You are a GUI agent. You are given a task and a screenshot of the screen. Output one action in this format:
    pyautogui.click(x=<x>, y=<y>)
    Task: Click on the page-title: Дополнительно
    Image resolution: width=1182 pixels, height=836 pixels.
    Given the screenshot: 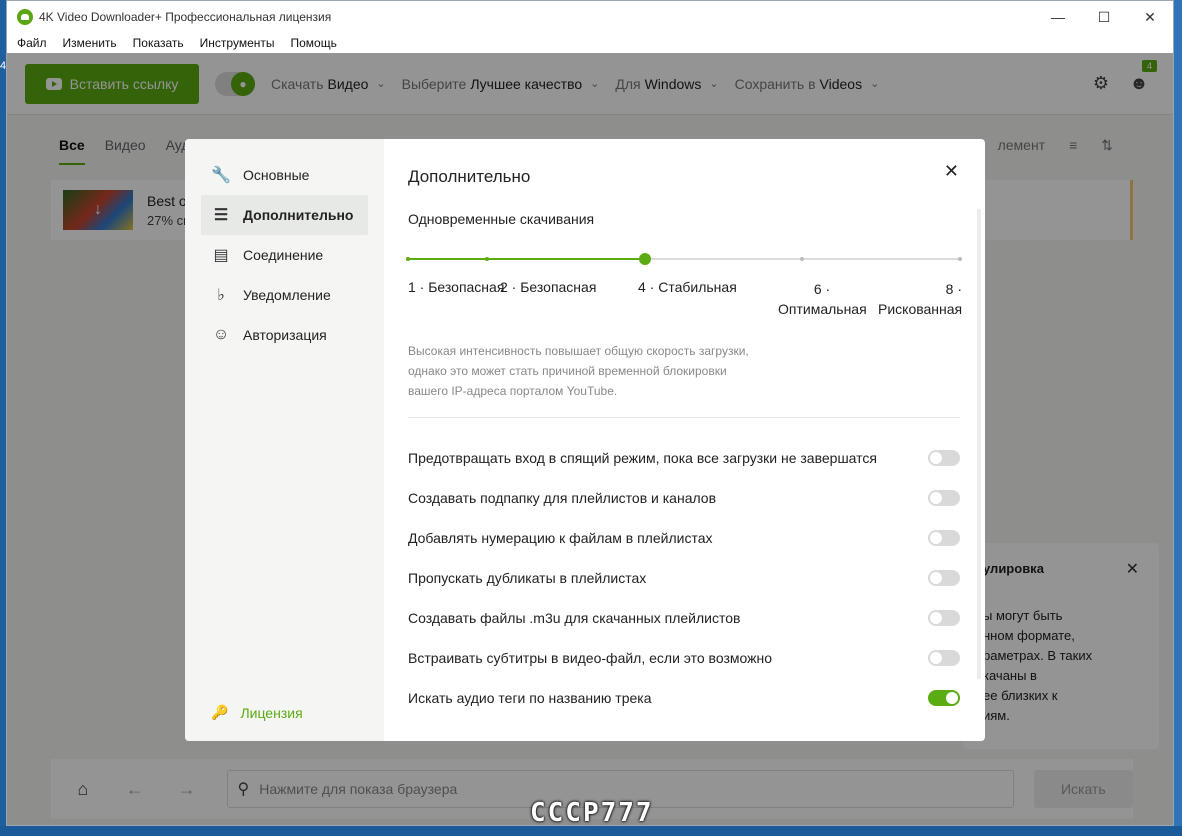 What is the action you would take?
    pyautogui.click(x=469, y=176)
    